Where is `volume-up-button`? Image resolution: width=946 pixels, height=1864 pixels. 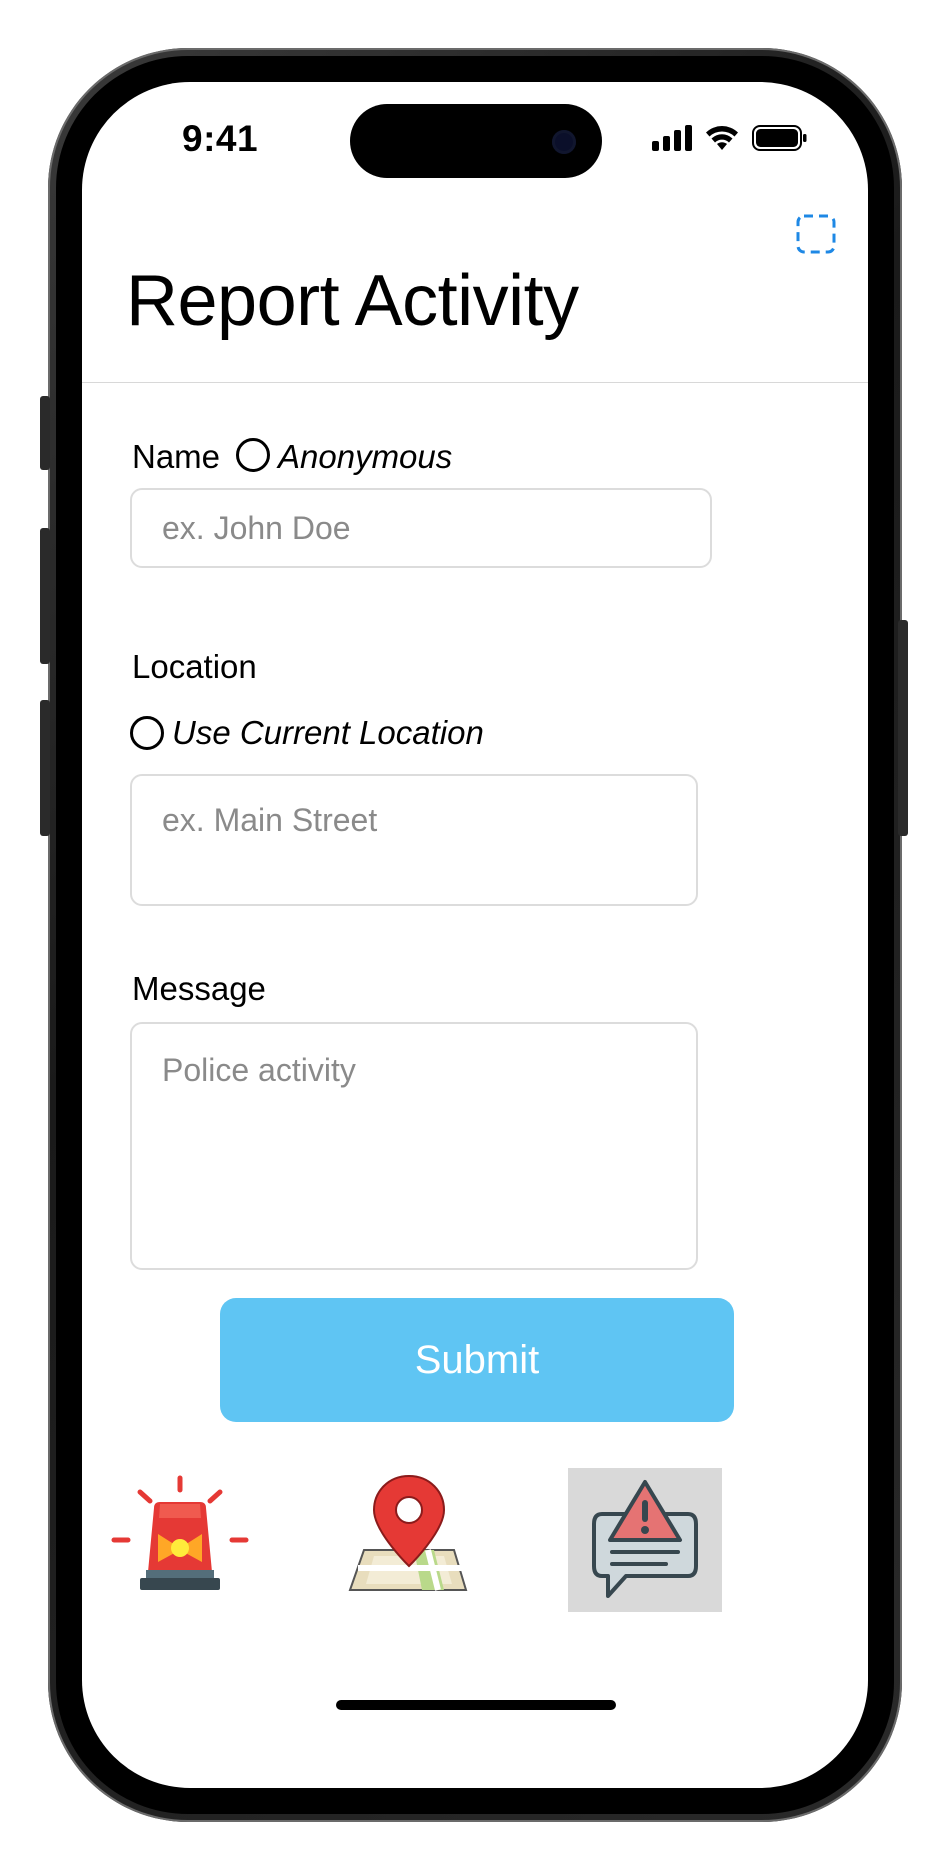
volume-up-button is located at coordinates (45, 596).